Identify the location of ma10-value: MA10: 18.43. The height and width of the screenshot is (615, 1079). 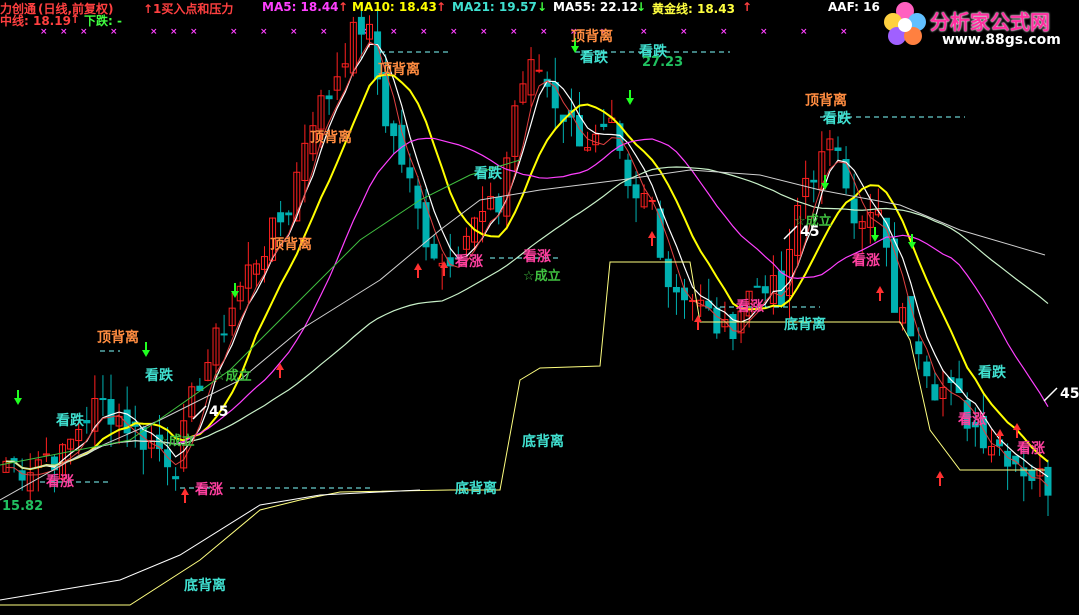
(394, 7).